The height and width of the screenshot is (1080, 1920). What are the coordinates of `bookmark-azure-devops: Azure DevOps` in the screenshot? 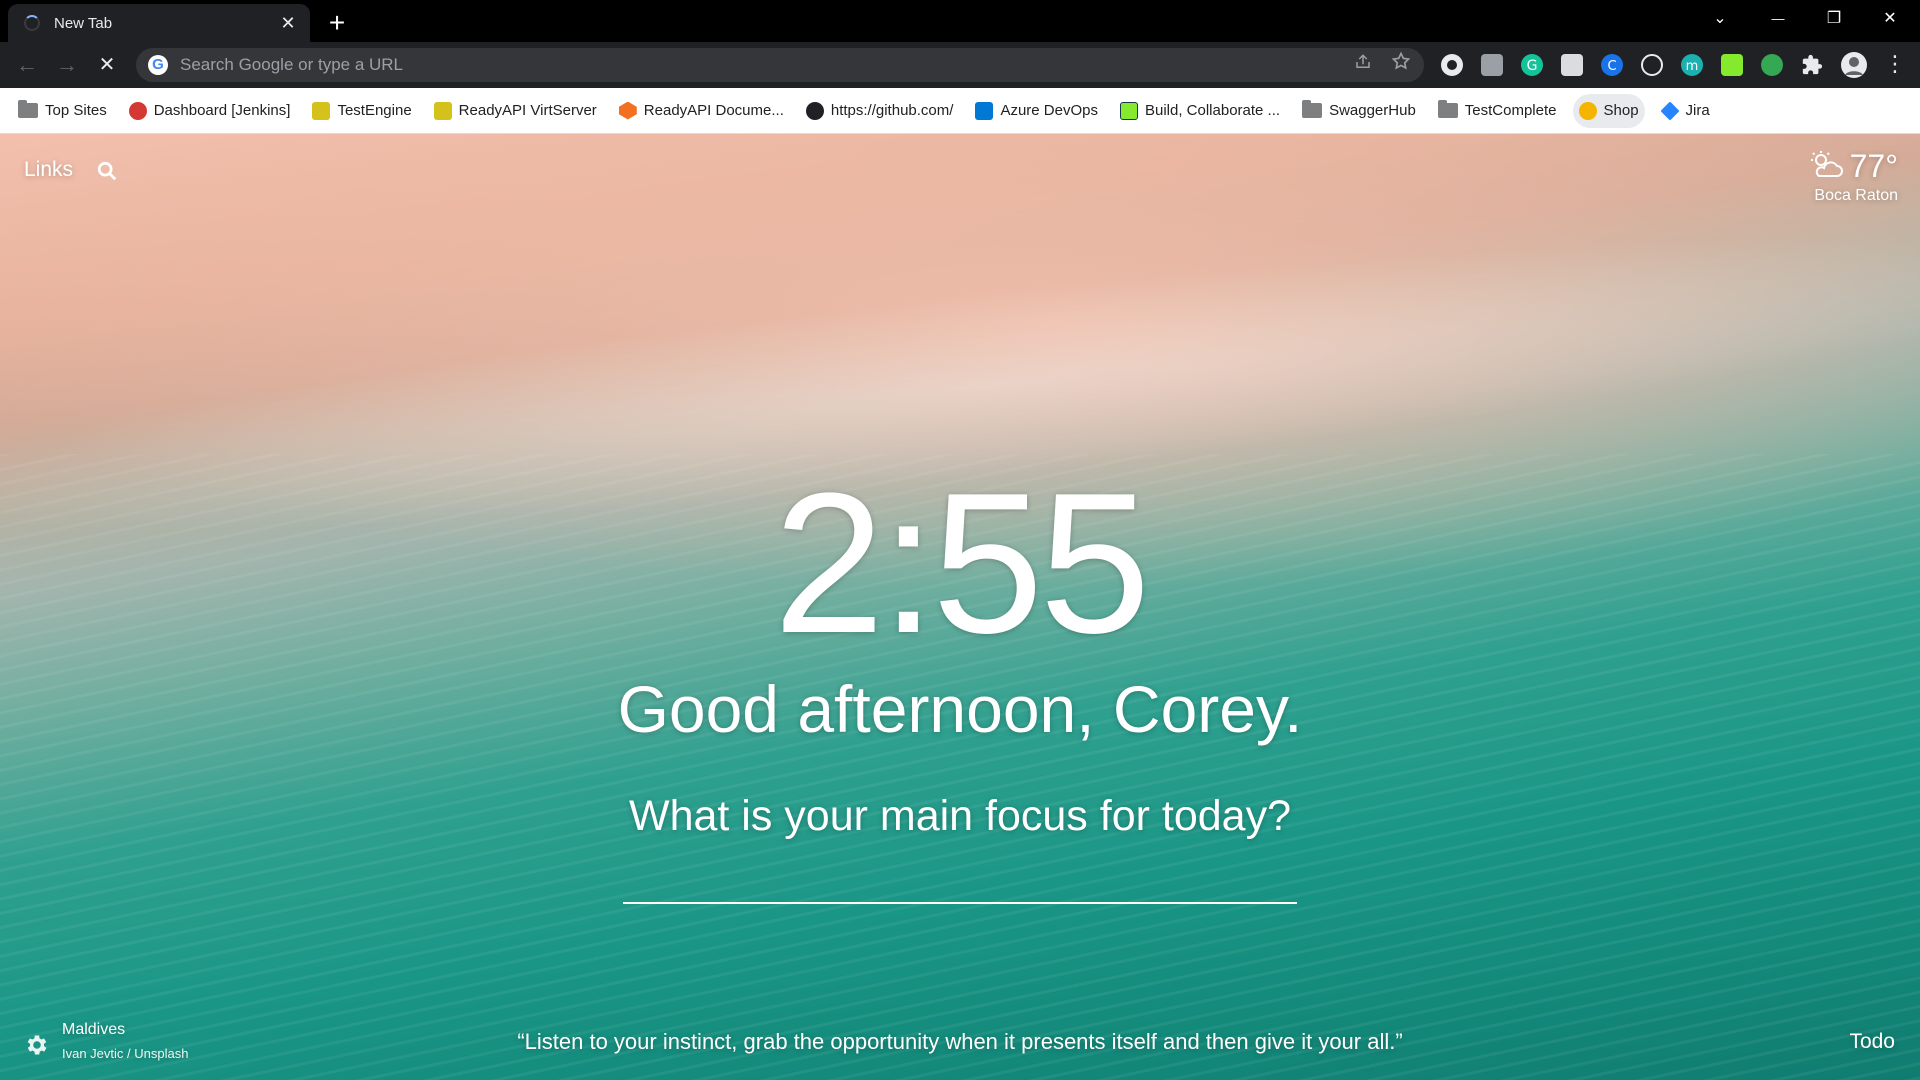 It's located at (1036, 111).